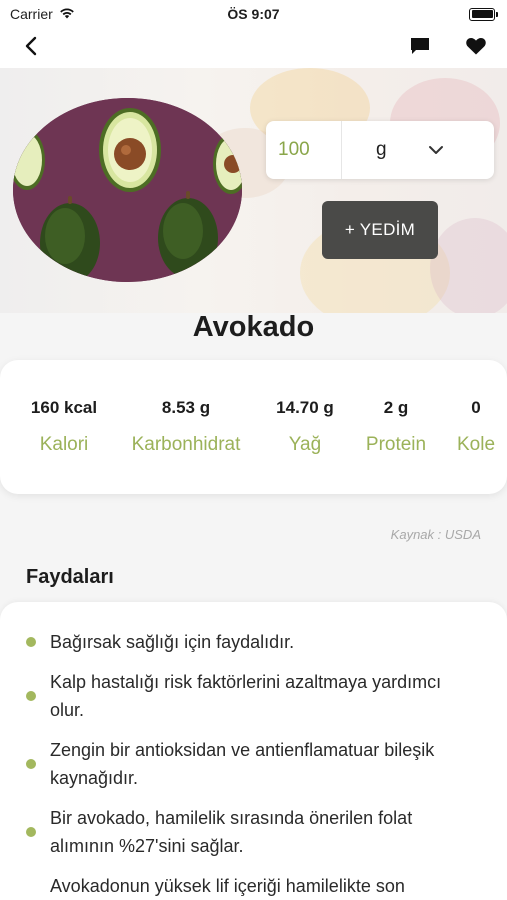 The width and height of the screenshot is (507, 900). Describe the element at coordinates (64, 444) in the screenshot. I see `nutrition-label: Kalori` at that location.